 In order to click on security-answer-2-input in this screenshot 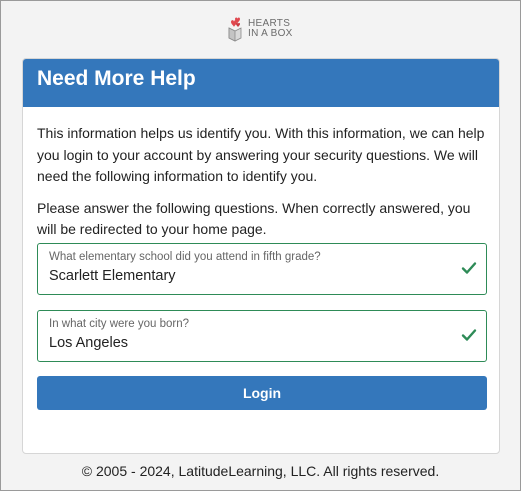, I will do `click(246, 342)`.